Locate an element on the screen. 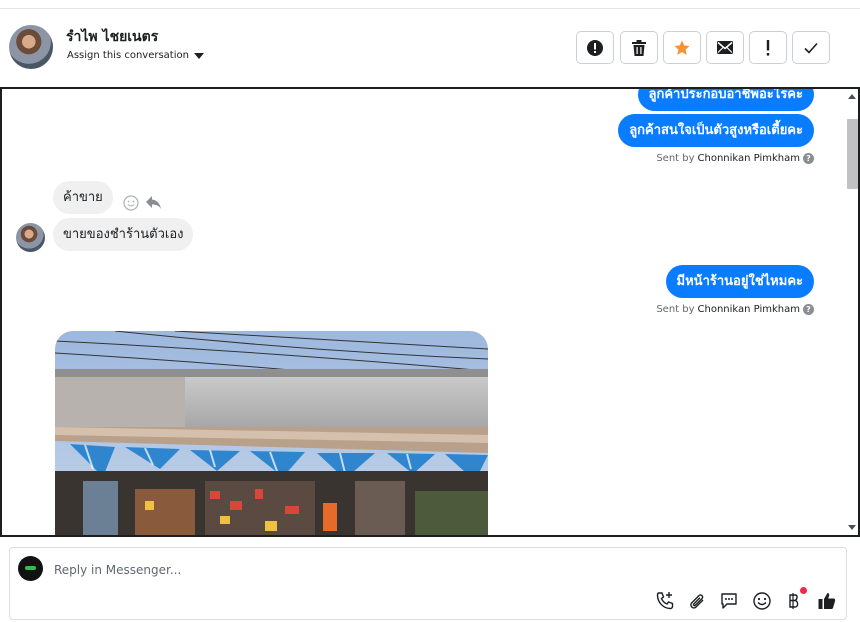  mark-done-button is located at coordinates (811, 47).